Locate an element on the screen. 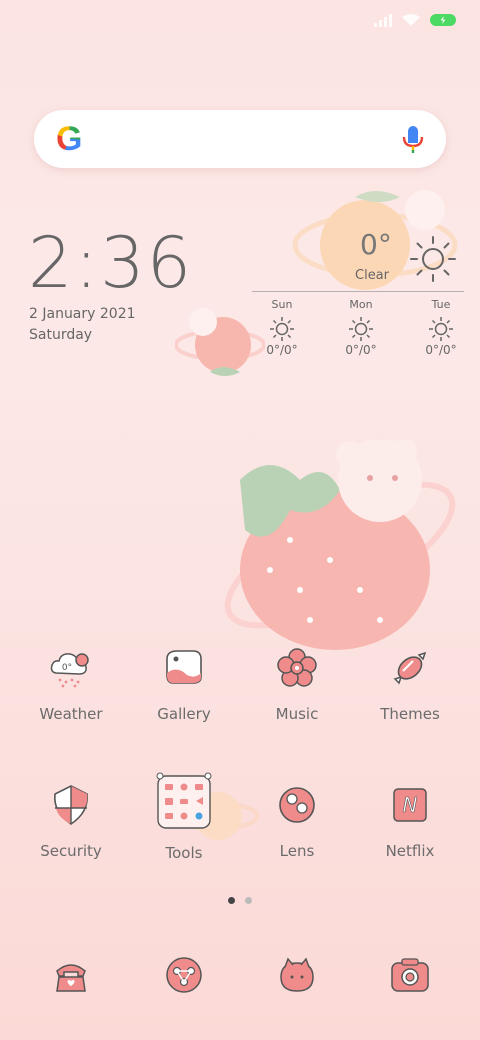 Image resolution: width=480 pixels, height=1040 pixels. app-label: Music is located at coordinates (297, 714).